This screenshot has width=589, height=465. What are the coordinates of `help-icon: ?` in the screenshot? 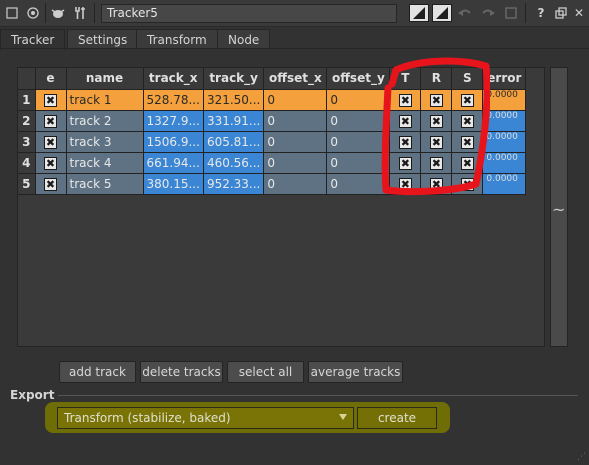 It's located at (541, 13).